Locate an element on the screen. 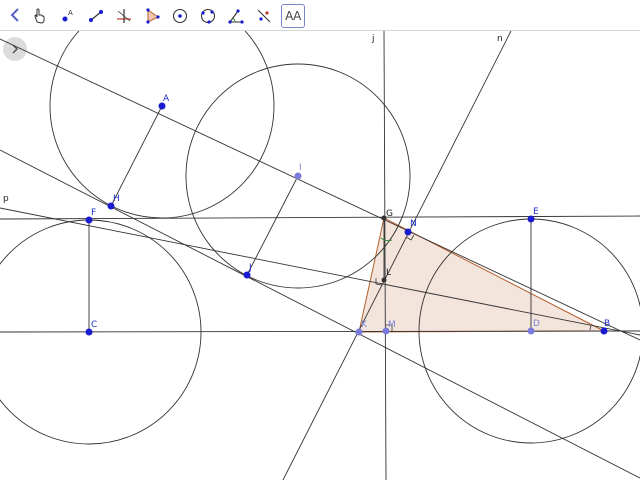 The image size is (640, 480). point-i is located at coordinates (298, 176).